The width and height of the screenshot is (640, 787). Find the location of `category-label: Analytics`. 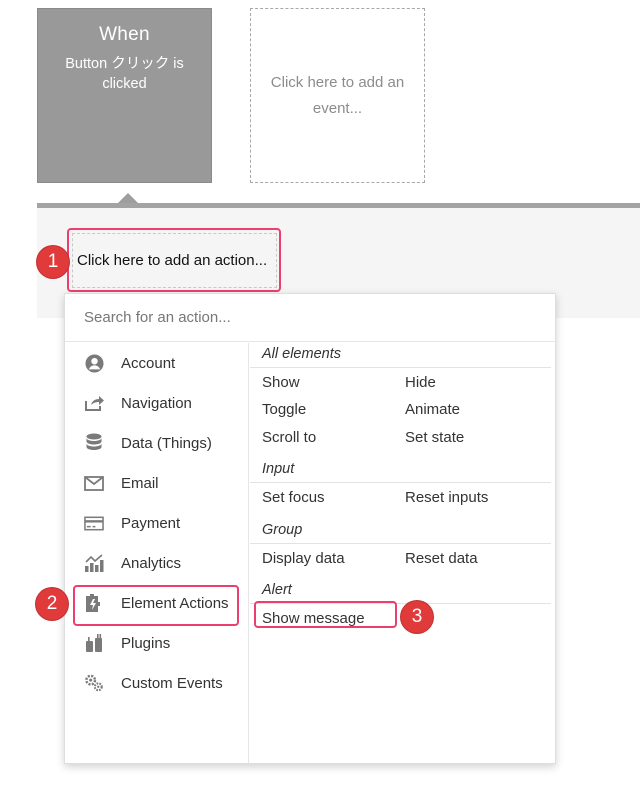

category-label: Analytics is located at coordinates (151, 563).